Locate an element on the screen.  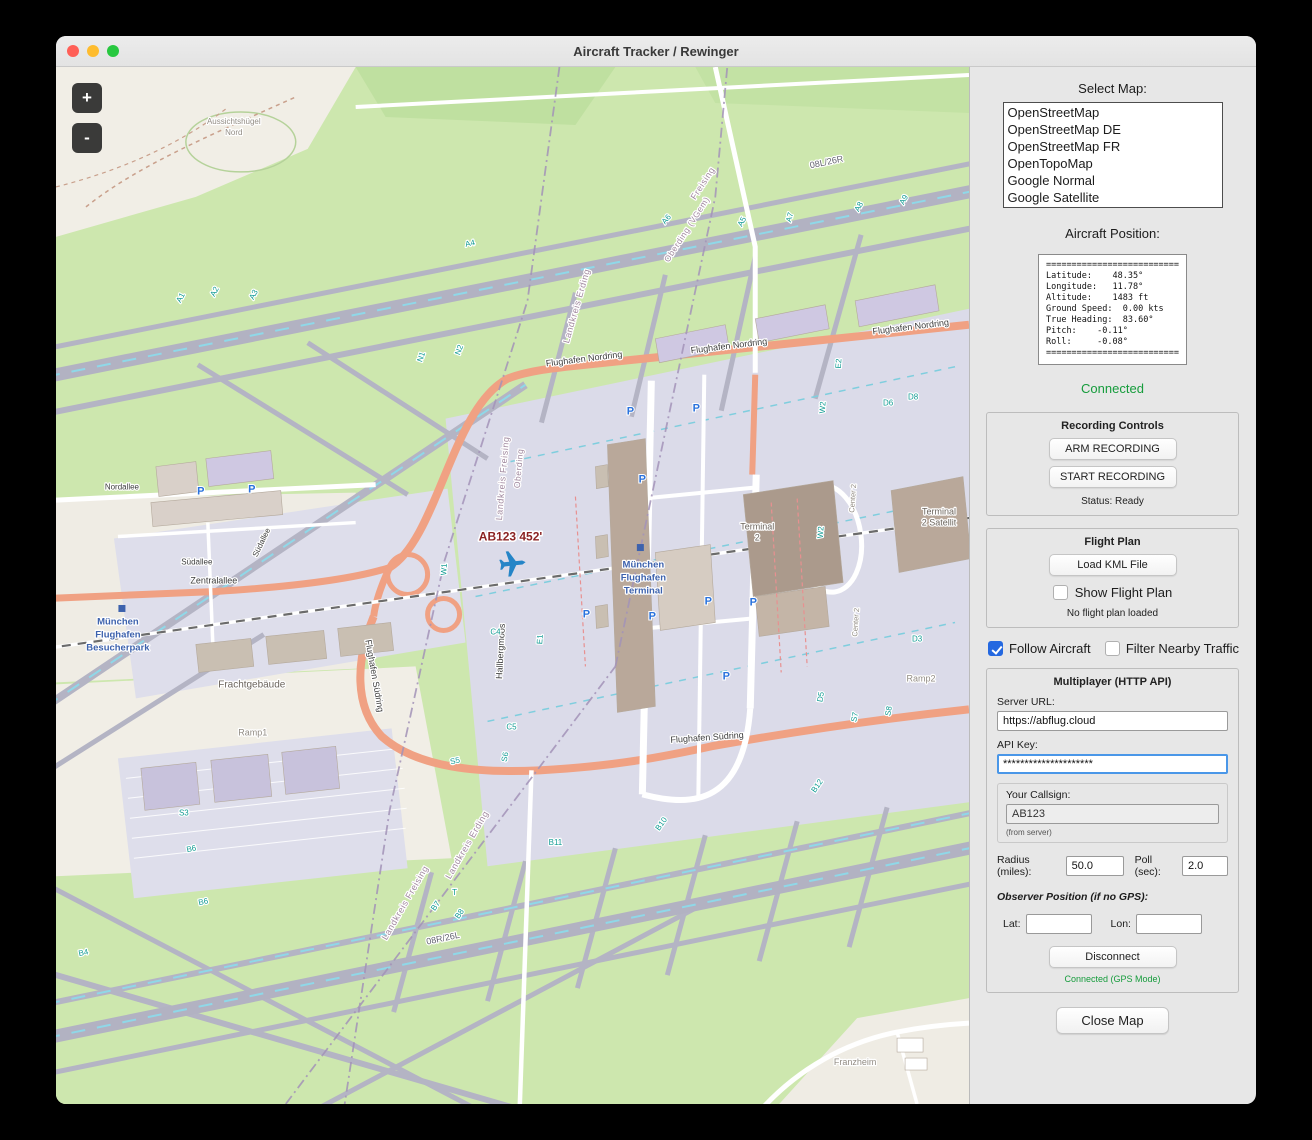
minimize-window-button is located at coordinates (93, 51).